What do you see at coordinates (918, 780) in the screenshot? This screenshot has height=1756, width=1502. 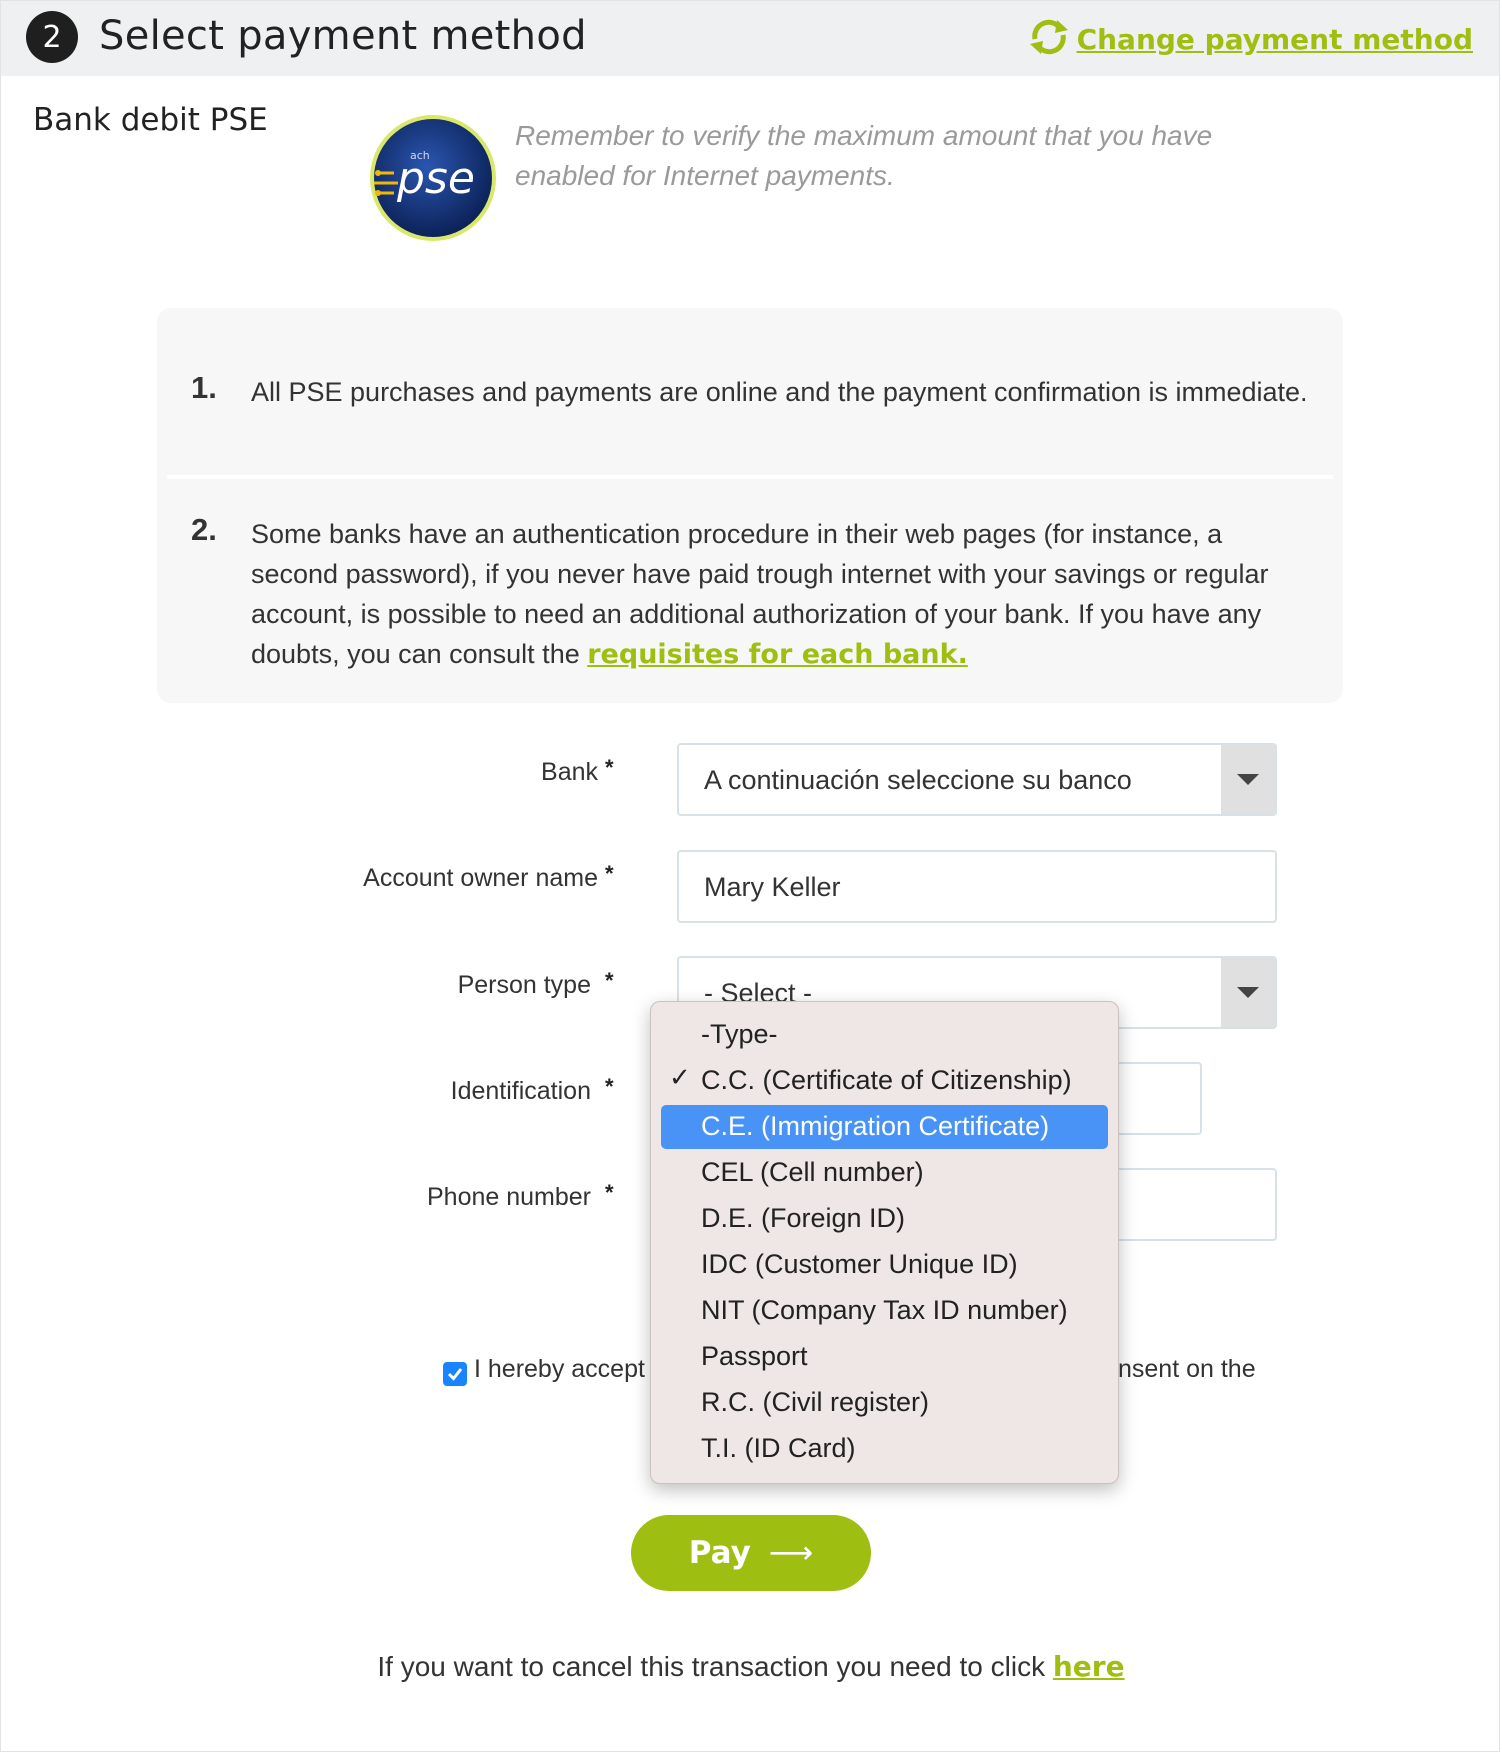 I see `bank-select-value: A continuación seleccione su banco` at bounding box center [918, 780].